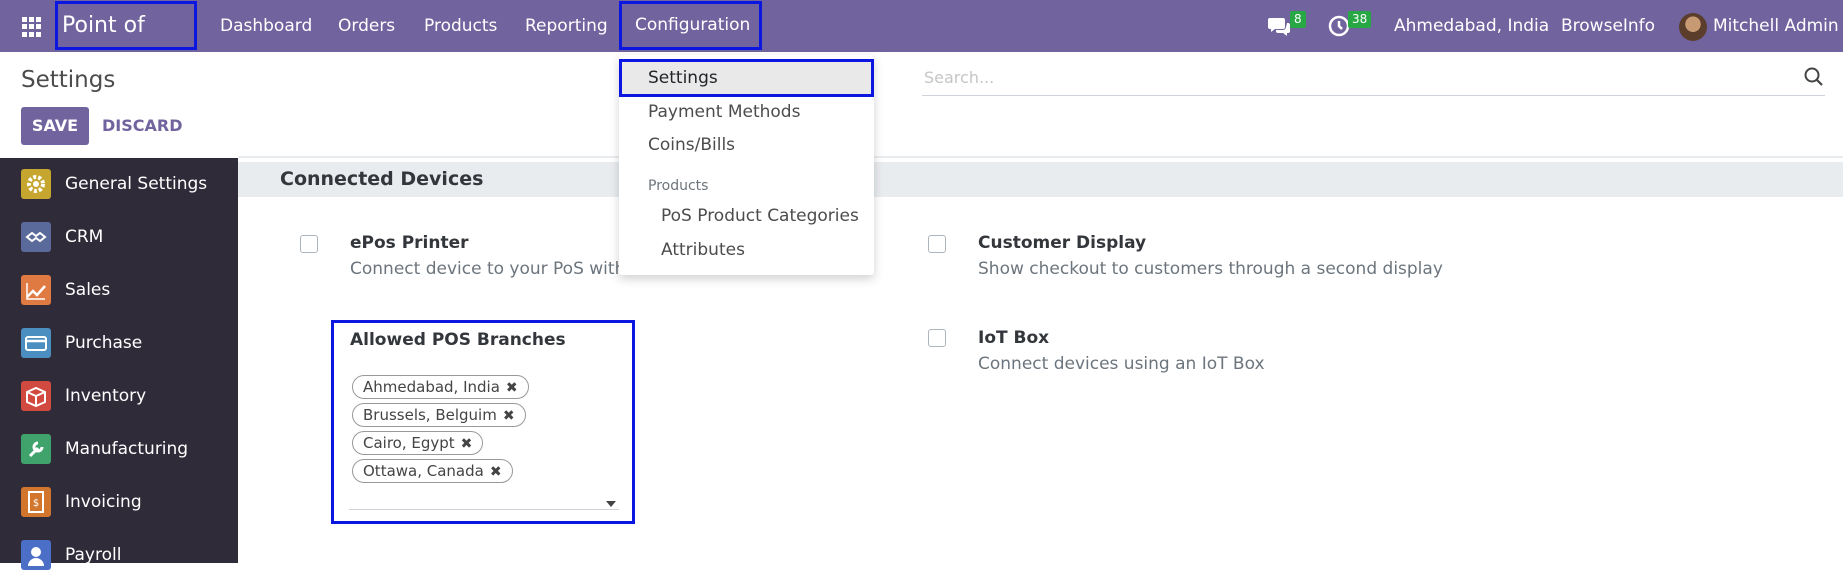  Describe the element at coordinates (746, 145) in the screenshot. I see `dropdown-item-coins-bills: Coins/Bills` at that location.